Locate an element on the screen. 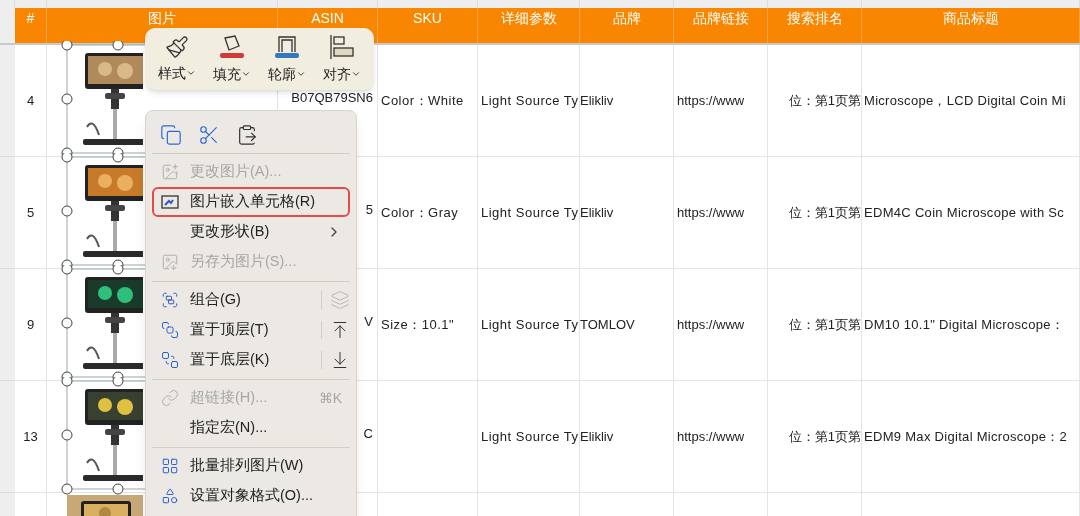 Image resolution: width=1080 pixels, height=516 pixels. column-header: # is located at coordinates (31, 25).